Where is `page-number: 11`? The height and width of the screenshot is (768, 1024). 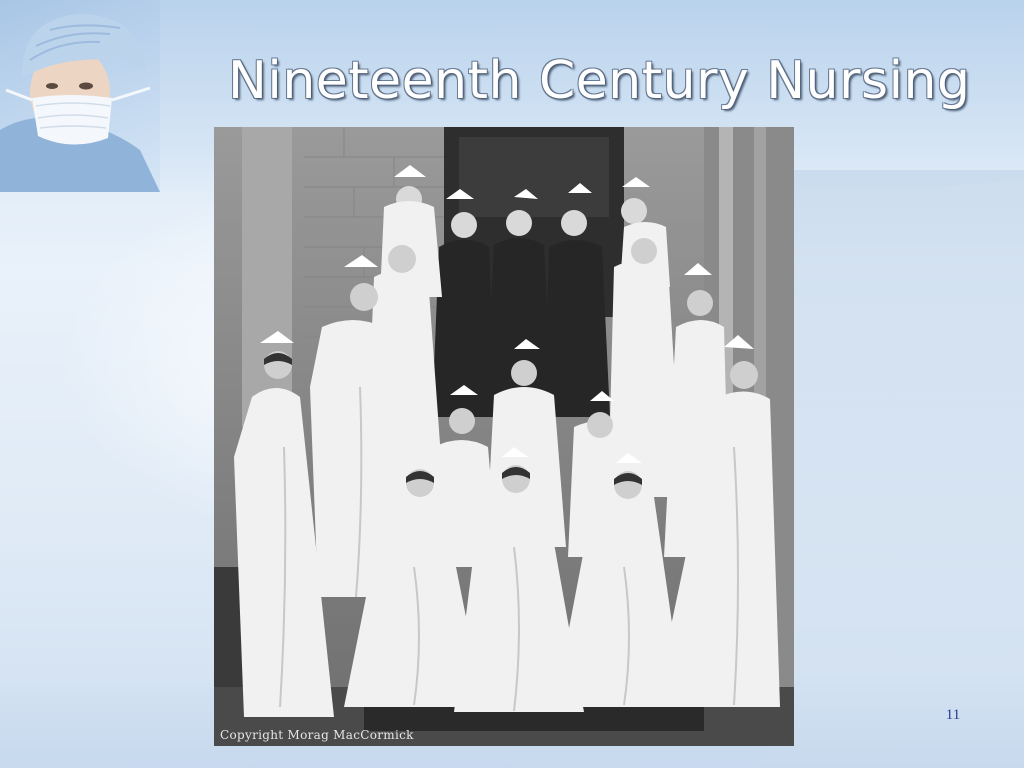 page-number: 11 is located at coordinates (953, 715).